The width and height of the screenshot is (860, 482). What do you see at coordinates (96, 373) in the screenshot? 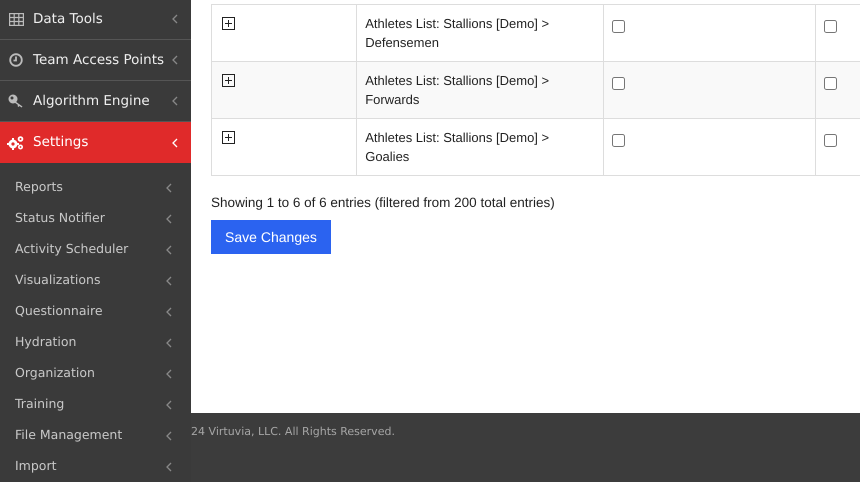
I see `sidebar-subitem: Organization` at bounding box center [96, 373].